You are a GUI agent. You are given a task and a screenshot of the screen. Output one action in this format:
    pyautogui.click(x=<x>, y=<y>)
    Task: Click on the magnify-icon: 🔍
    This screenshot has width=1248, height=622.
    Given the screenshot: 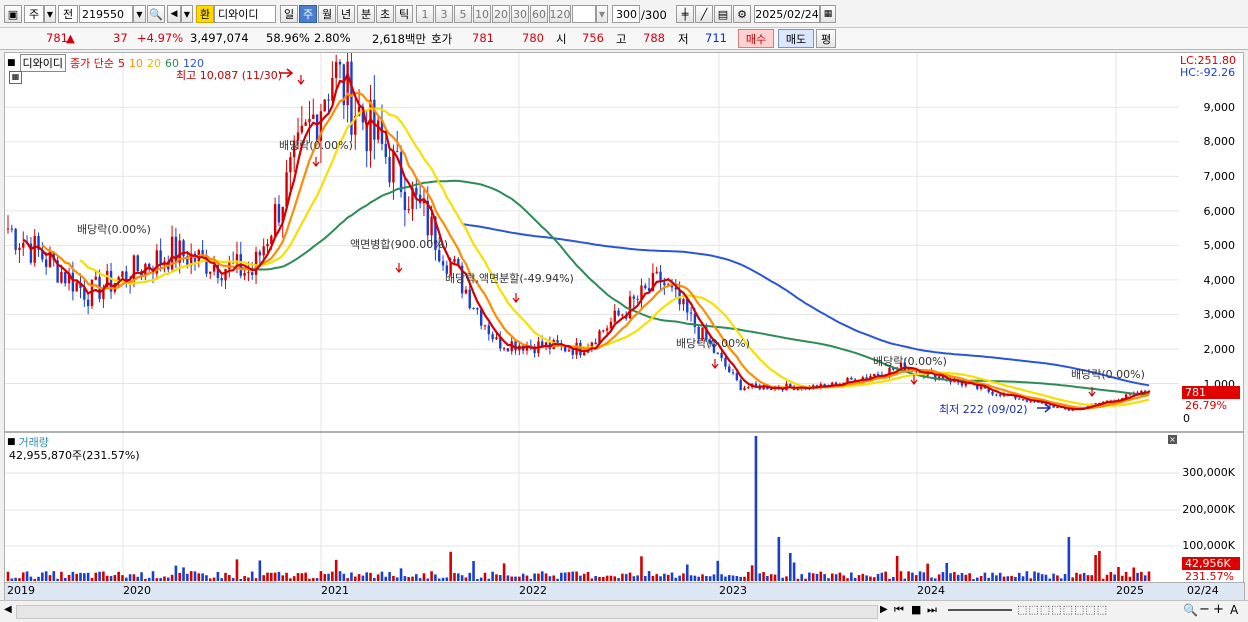 What is the action you would take?
    pyautogui.click(x=1190, y=610)
    